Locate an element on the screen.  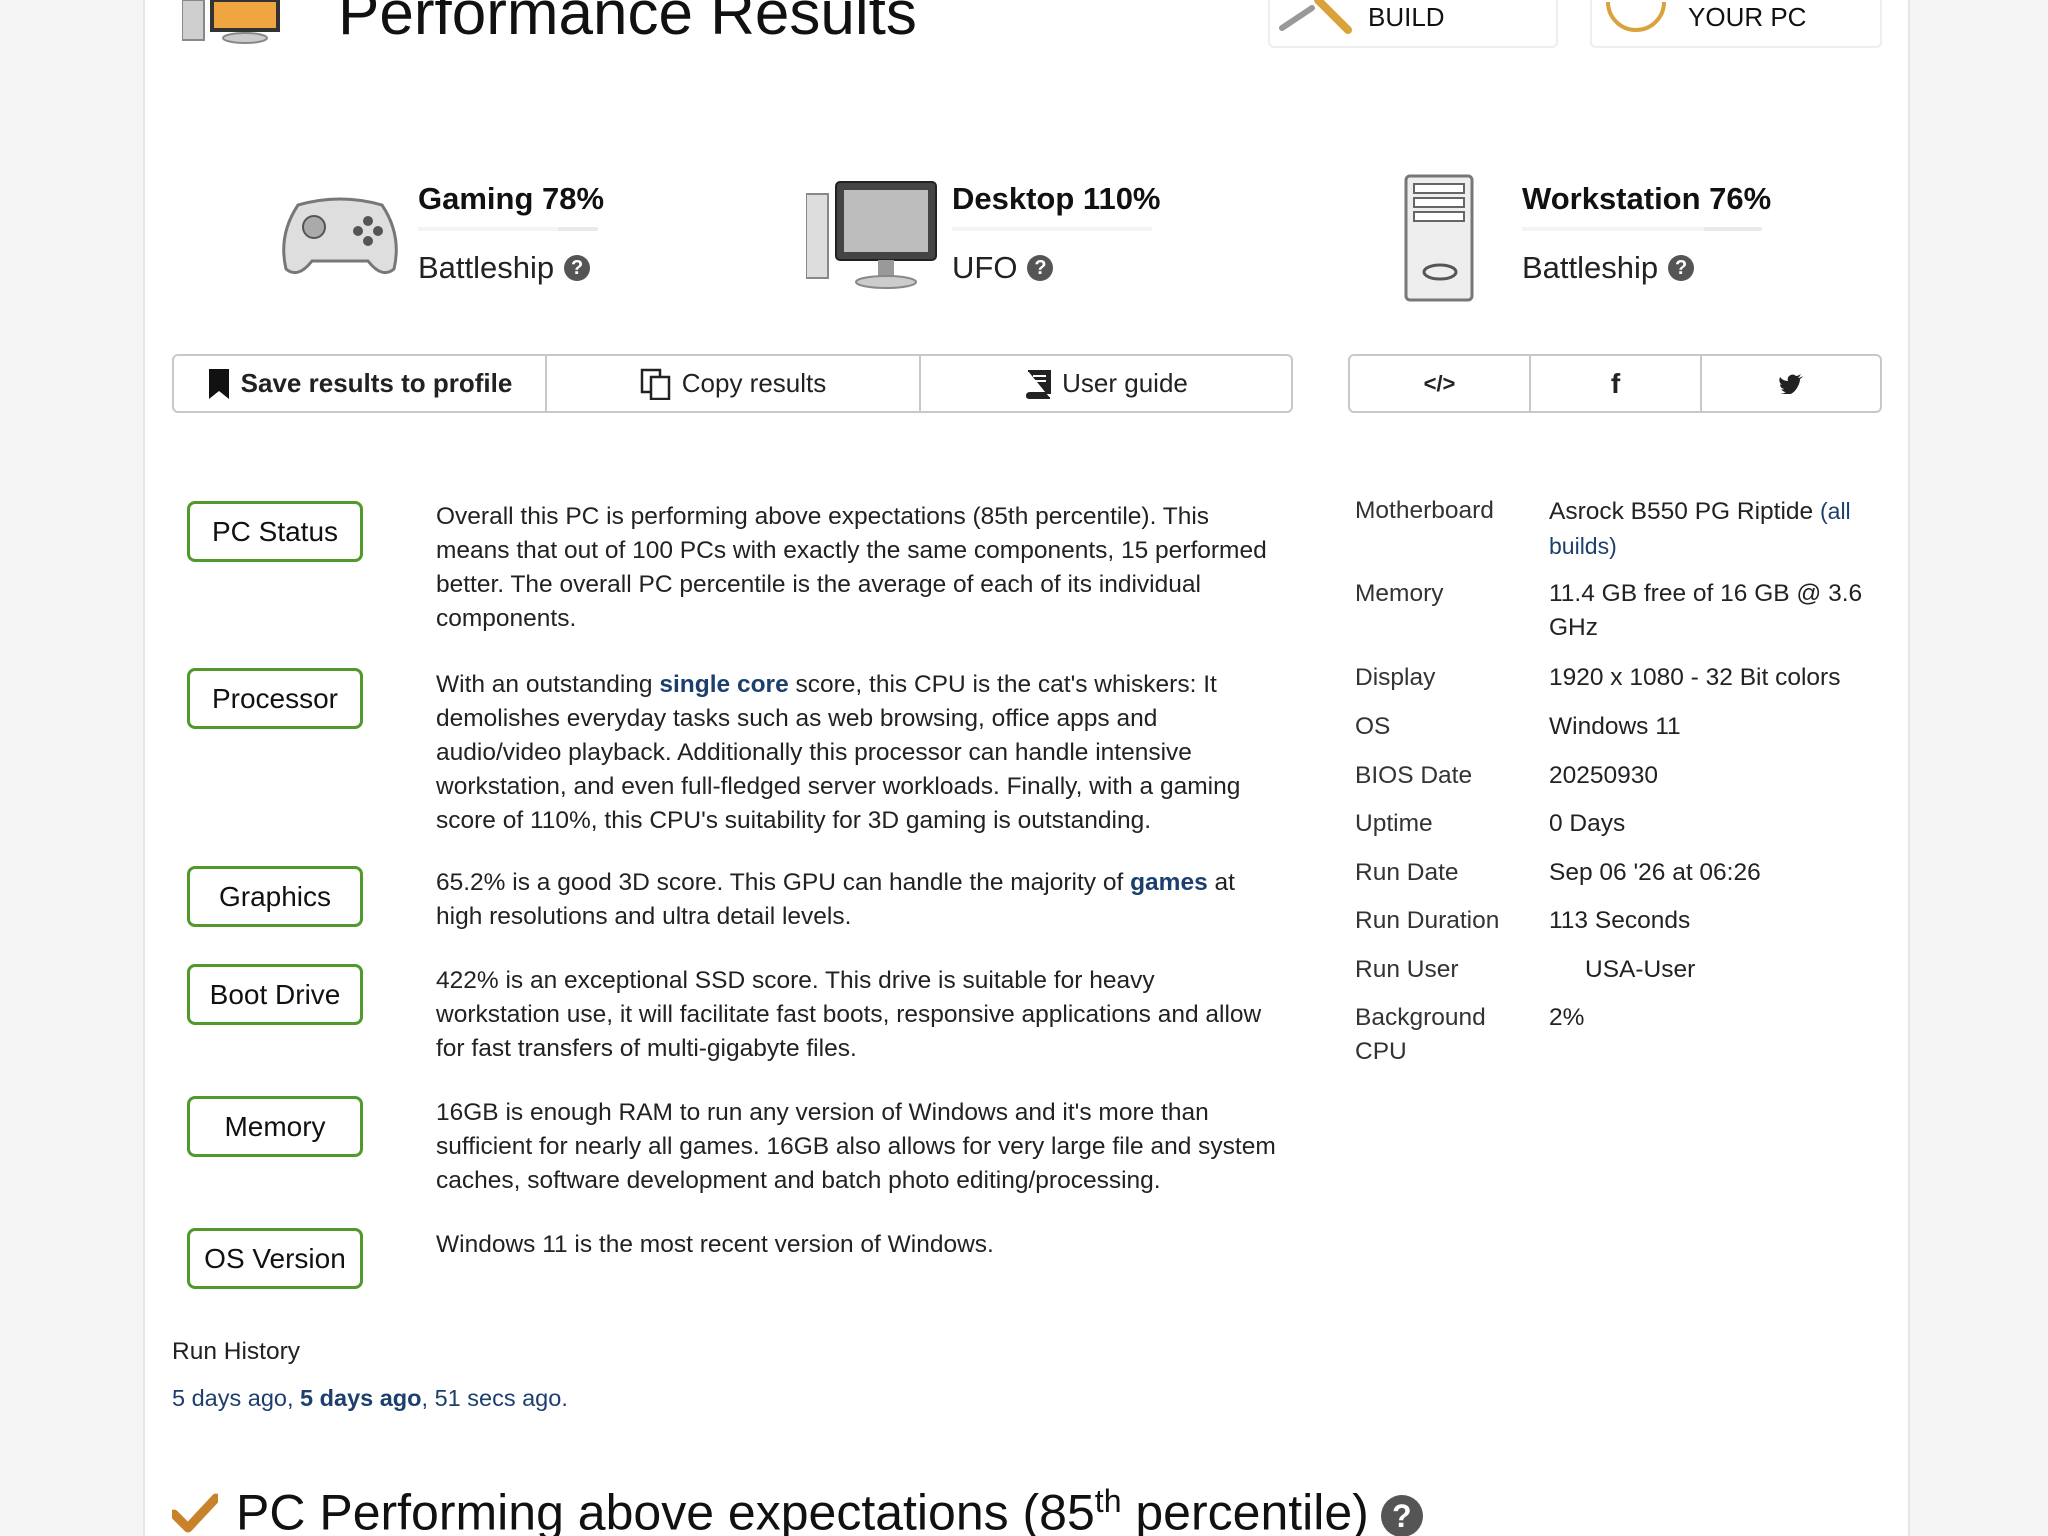
workstation-rank-label: Battleship is located at coordinates (1590, 267).